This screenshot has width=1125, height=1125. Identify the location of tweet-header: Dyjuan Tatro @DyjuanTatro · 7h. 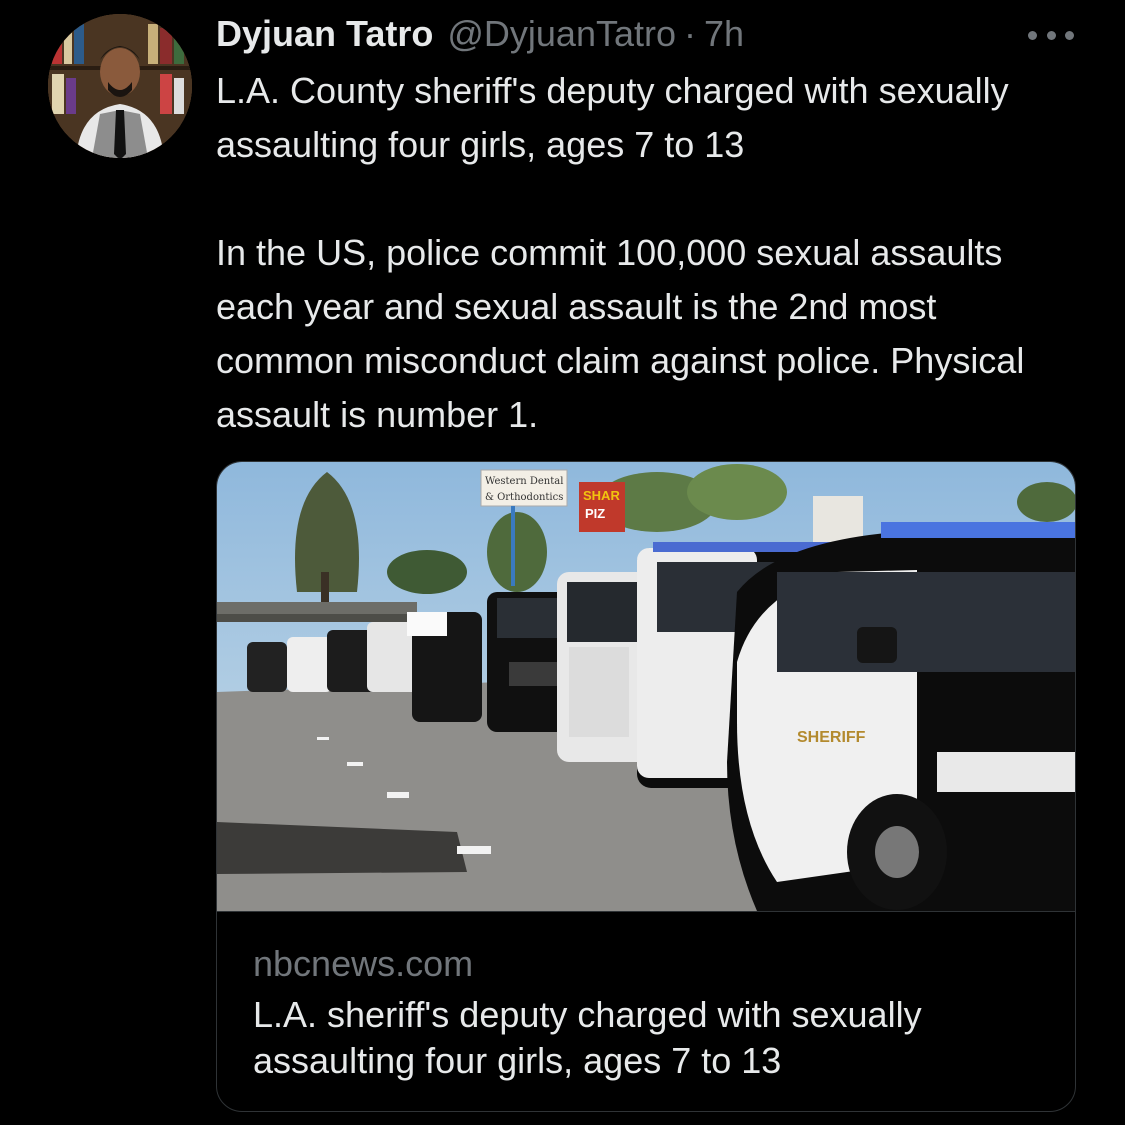
(480, 34).